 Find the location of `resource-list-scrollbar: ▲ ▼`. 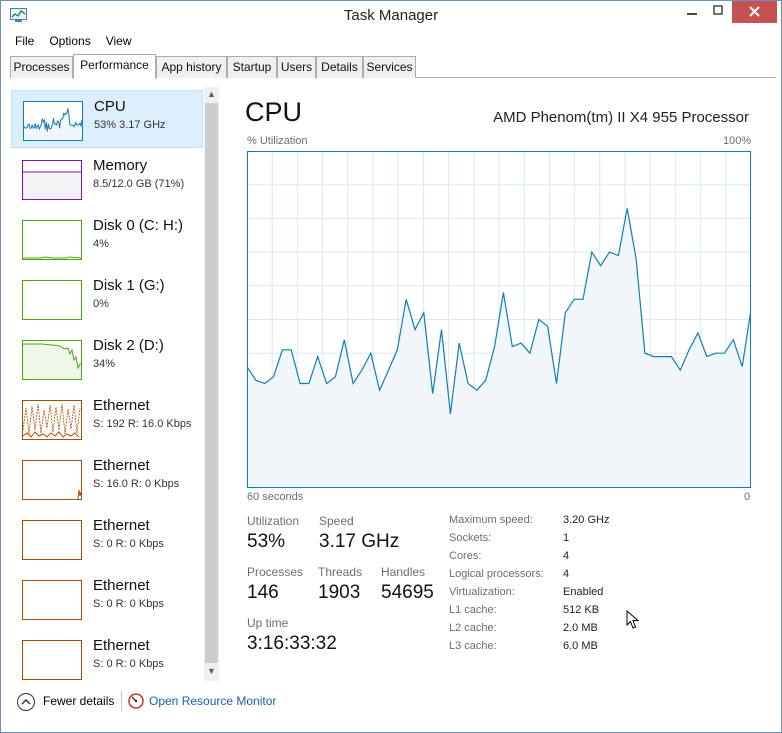

resource-list-scrollbar: ▲ ▼ is located at coordinates (211, 384).